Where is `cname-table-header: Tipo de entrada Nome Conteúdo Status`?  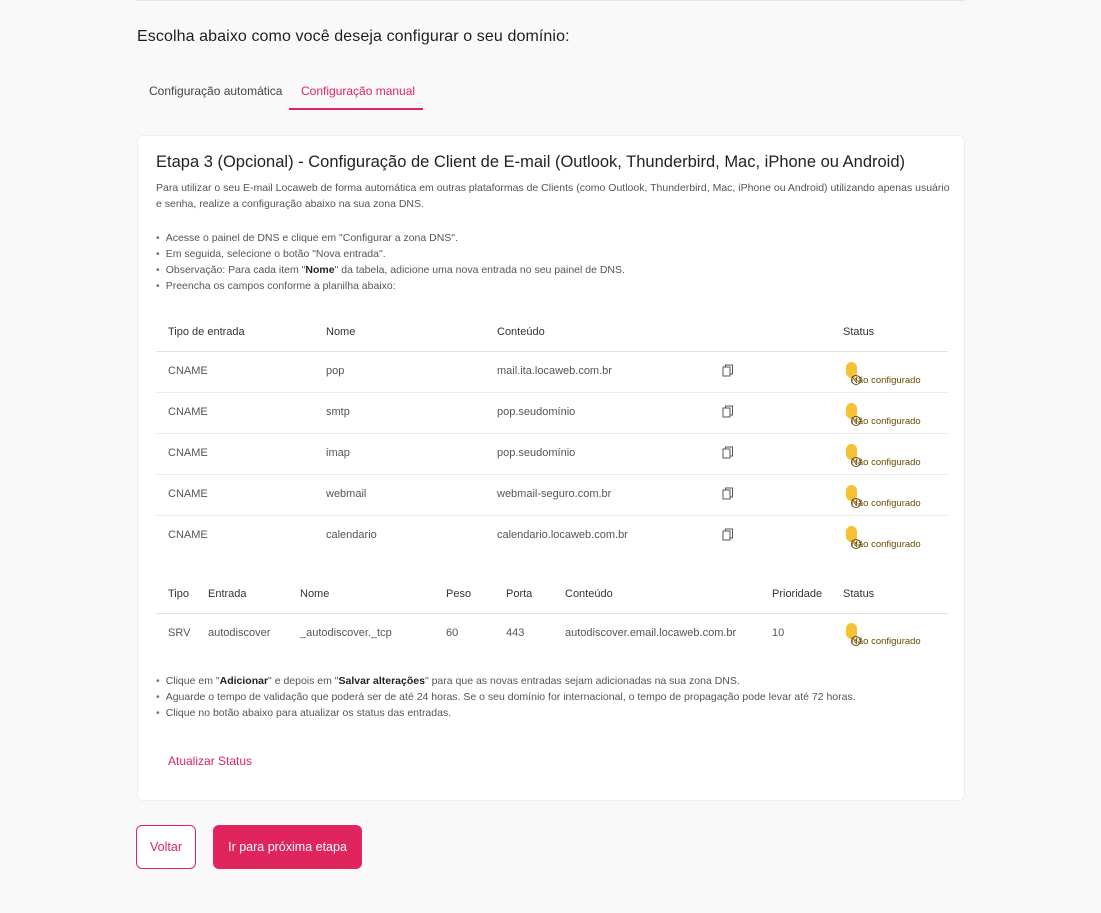
cname-table-header: Tipo de entrada Nome Conteúdo Status is located at coordinates (552, 337).